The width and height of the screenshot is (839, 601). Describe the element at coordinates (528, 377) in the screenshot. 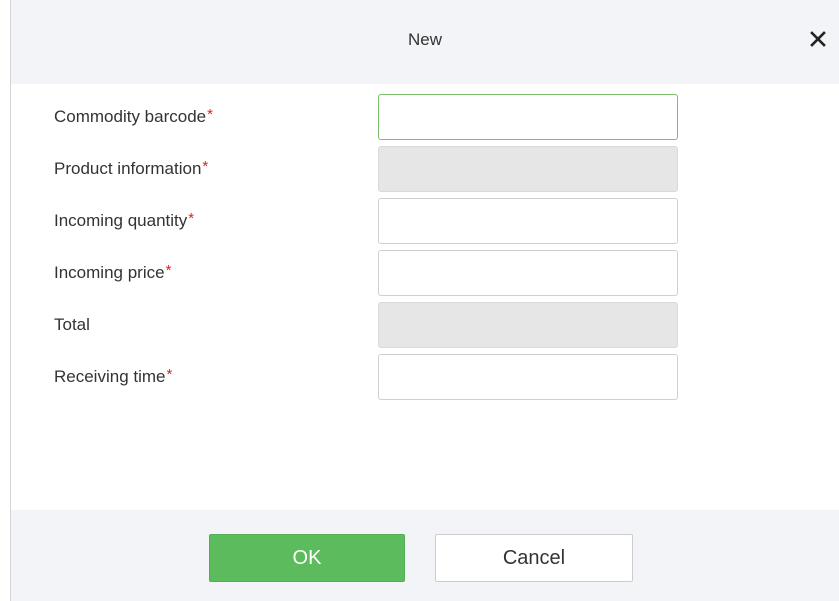

I see `receiving-time-input` at that location.